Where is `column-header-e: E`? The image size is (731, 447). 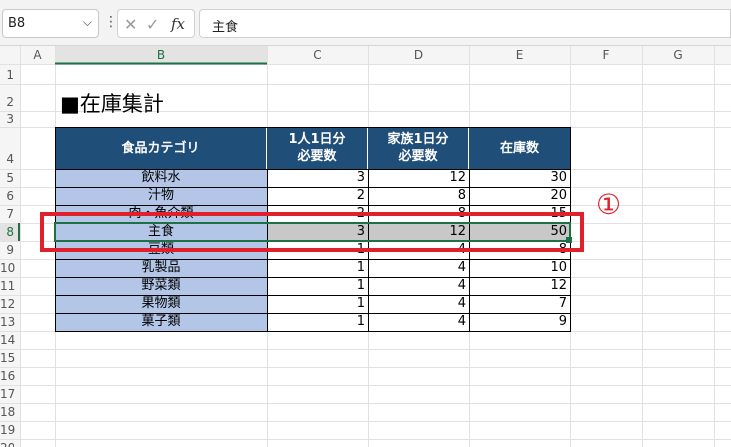 column-header-e: E is located at coordinates (519, 55).